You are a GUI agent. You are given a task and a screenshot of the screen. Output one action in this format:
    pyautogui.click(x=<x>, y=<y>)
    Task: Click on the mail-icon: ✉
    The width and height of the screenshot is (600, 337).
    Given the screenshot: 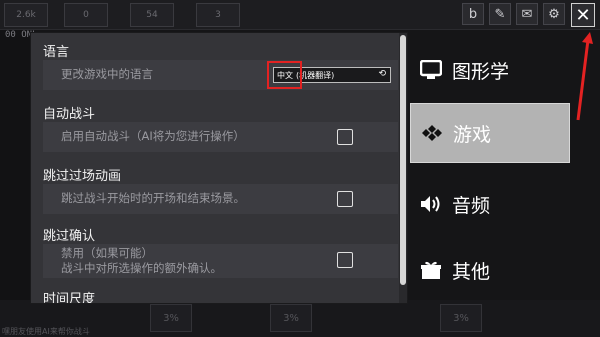 What is the action you would take?
    pyautogui.click(x=527, y=14)
    